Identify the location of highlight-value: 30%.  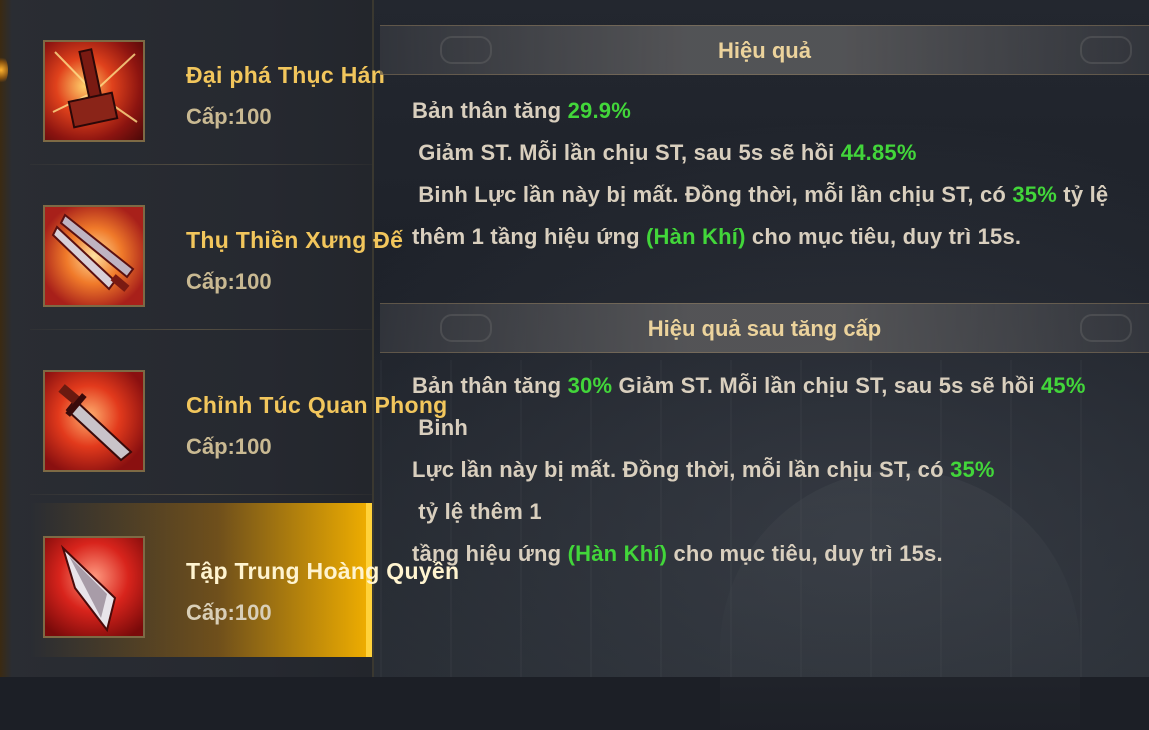
(590, 385).